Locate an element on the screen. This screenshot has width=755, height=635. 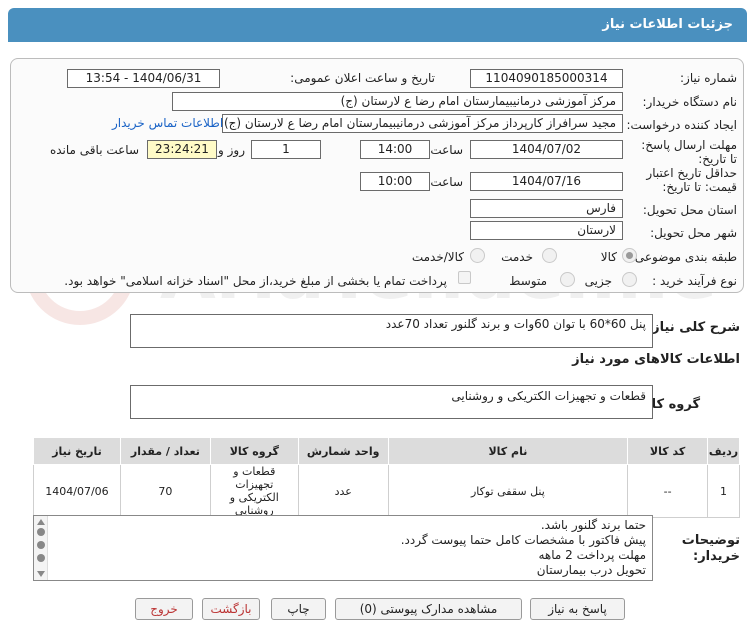
cell-qty: 70 is located at coordinates (165, 491).